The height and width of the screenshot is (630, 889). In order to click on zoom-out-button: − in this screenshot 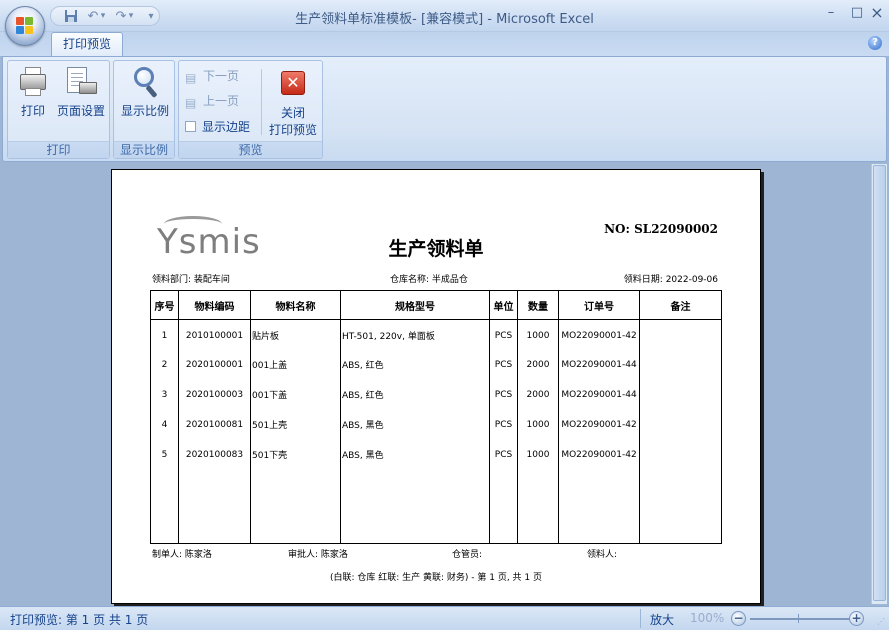, I will do `click(738, 618)`.